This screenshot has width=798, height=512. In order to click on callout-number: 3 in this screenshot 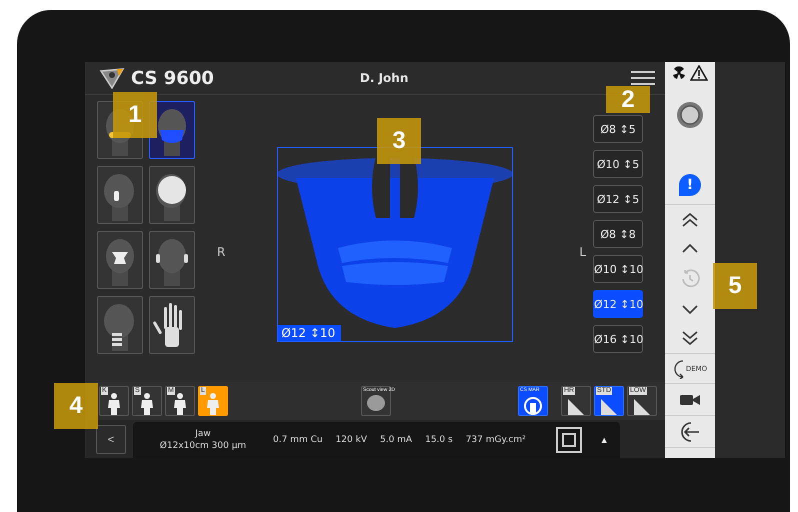, I will do `click(399, 141)`.